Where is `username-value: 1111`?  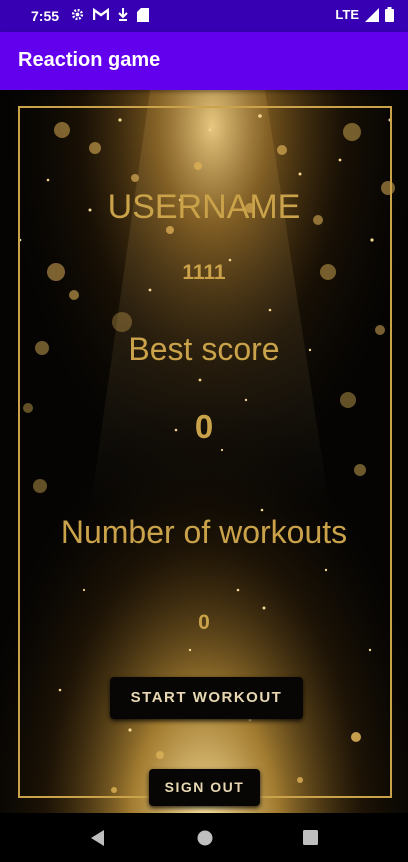 username-value: 1111 is located at coordinates (204, 272).